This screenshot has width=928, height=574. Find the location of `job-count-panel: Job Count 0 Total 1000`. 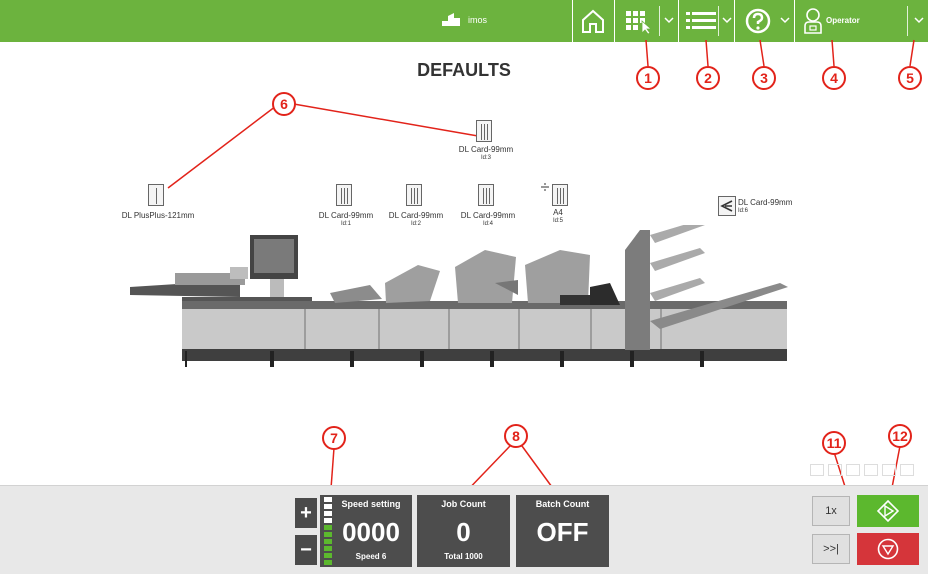

job-count-panel: Job Count 0 Total 1000 is located at coordinates (463, 531).